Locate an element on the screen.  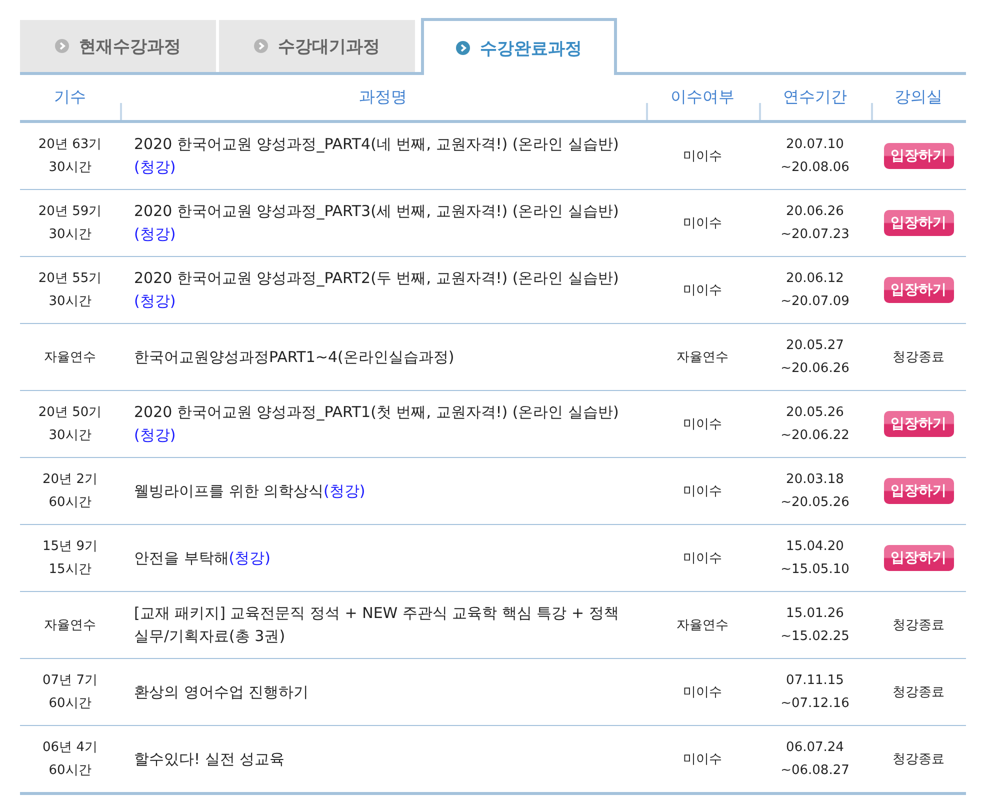
period-date: ~06.08.27 is located at coordinates (815, 771).